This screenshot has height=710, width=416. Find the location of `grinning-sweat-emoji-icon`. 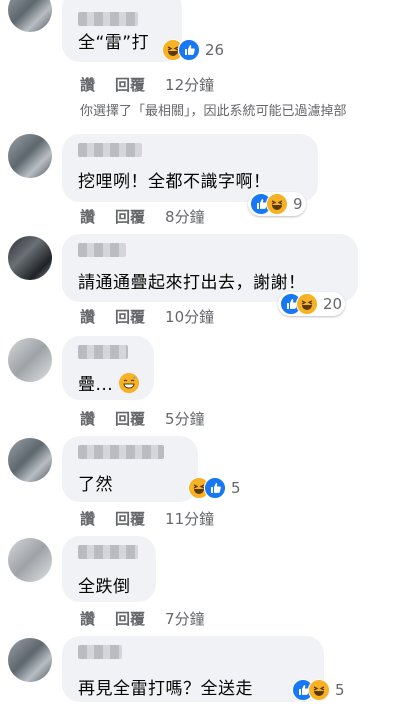

grinning-sweat-emoji-icon is located at coordinates (129, 383).